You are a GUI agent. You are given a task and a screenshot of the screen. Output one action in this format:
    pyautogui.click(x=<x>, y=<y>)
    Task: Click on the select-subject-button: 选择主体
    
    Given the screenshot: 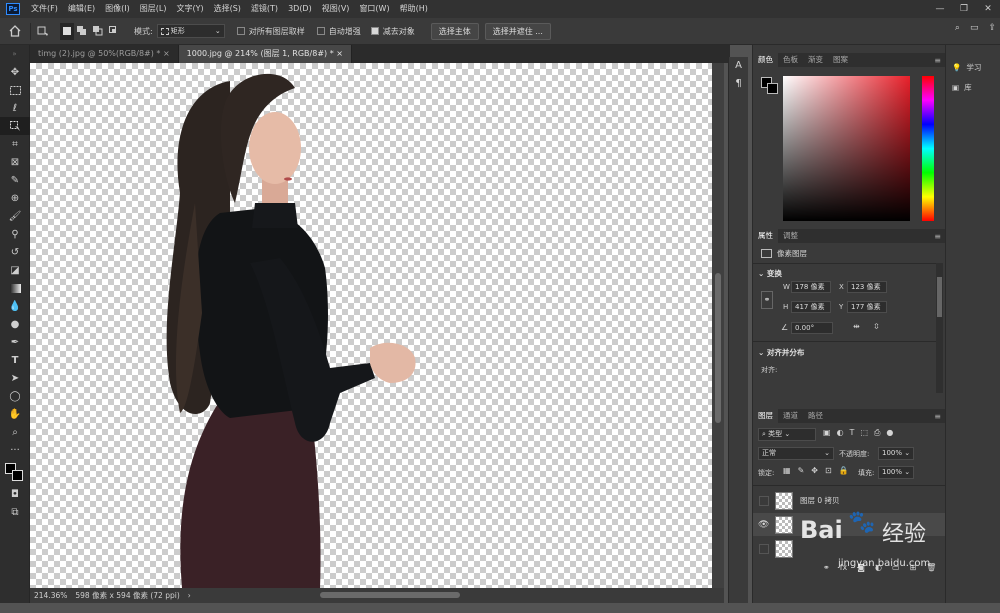 What is the action you would take?
    pyautogui.click(x=454, y=31)
    